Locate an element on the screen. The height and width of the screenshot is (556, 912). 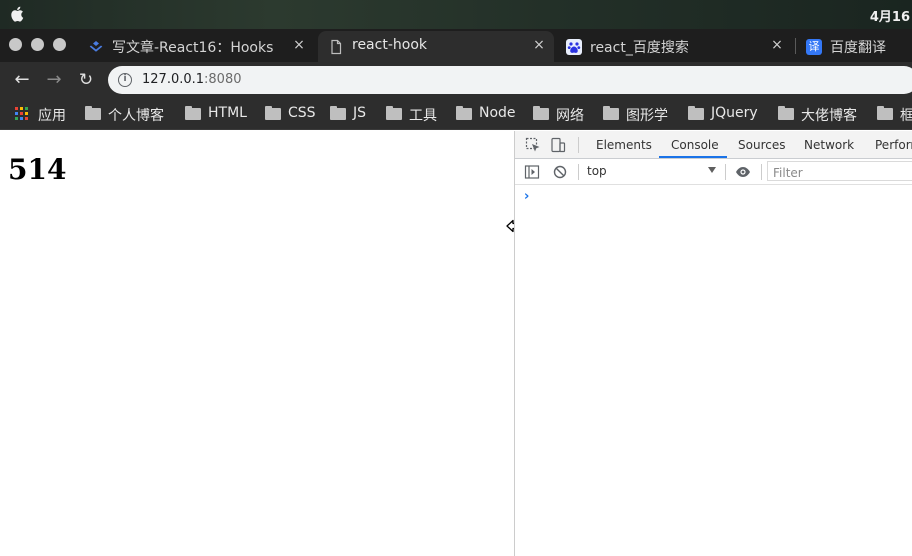
tab-baidu-translate: 译 百度翻译 is located at coordinates (854, 46).